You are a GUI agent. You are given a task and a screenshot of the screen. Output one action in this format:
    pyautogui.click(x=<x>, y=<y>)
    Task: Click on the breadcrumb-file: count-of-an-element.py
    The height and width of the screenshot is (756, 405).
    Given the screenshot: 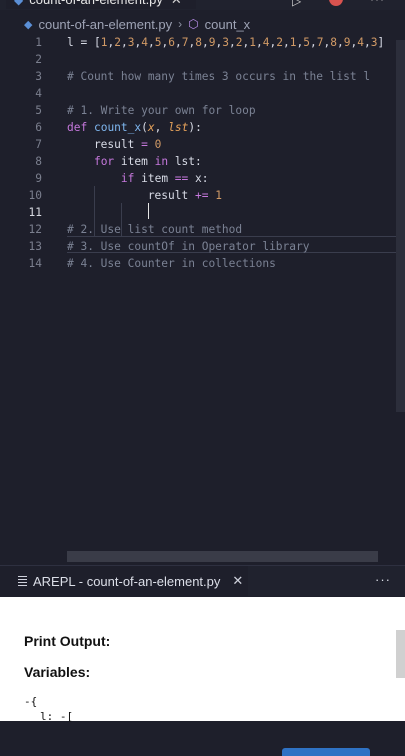 What is the action you would take?
    pyautogui.click(x=105, y=24)
    